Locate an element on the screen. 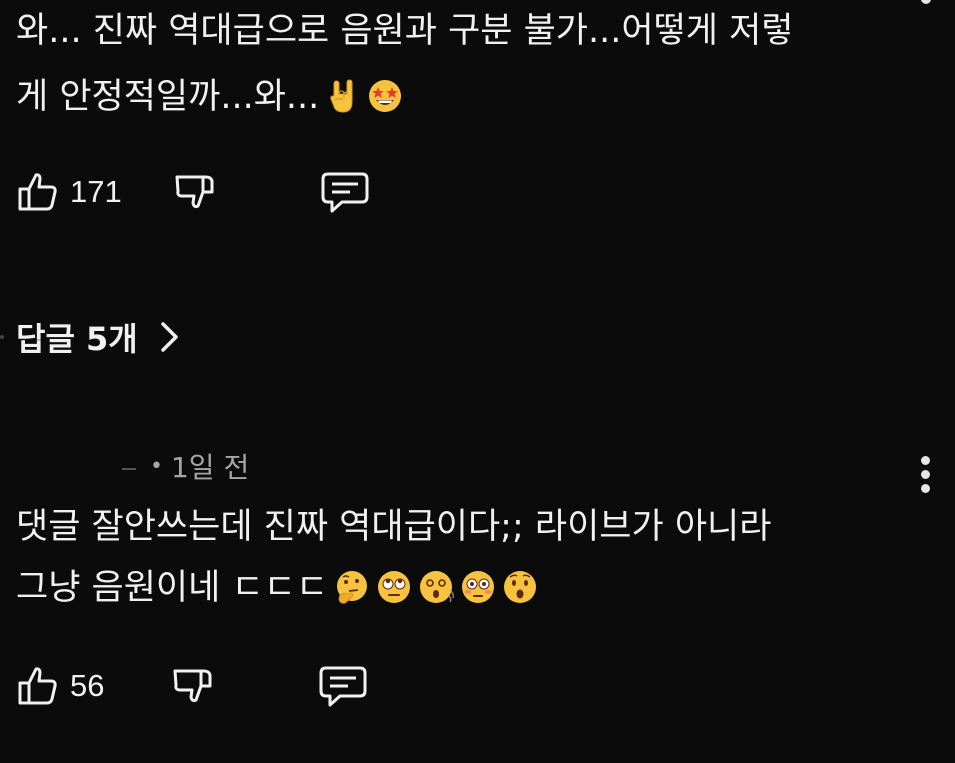 This screenshot has width=955, height=763. reply-dislike-button is located at coordinates (192, 686).